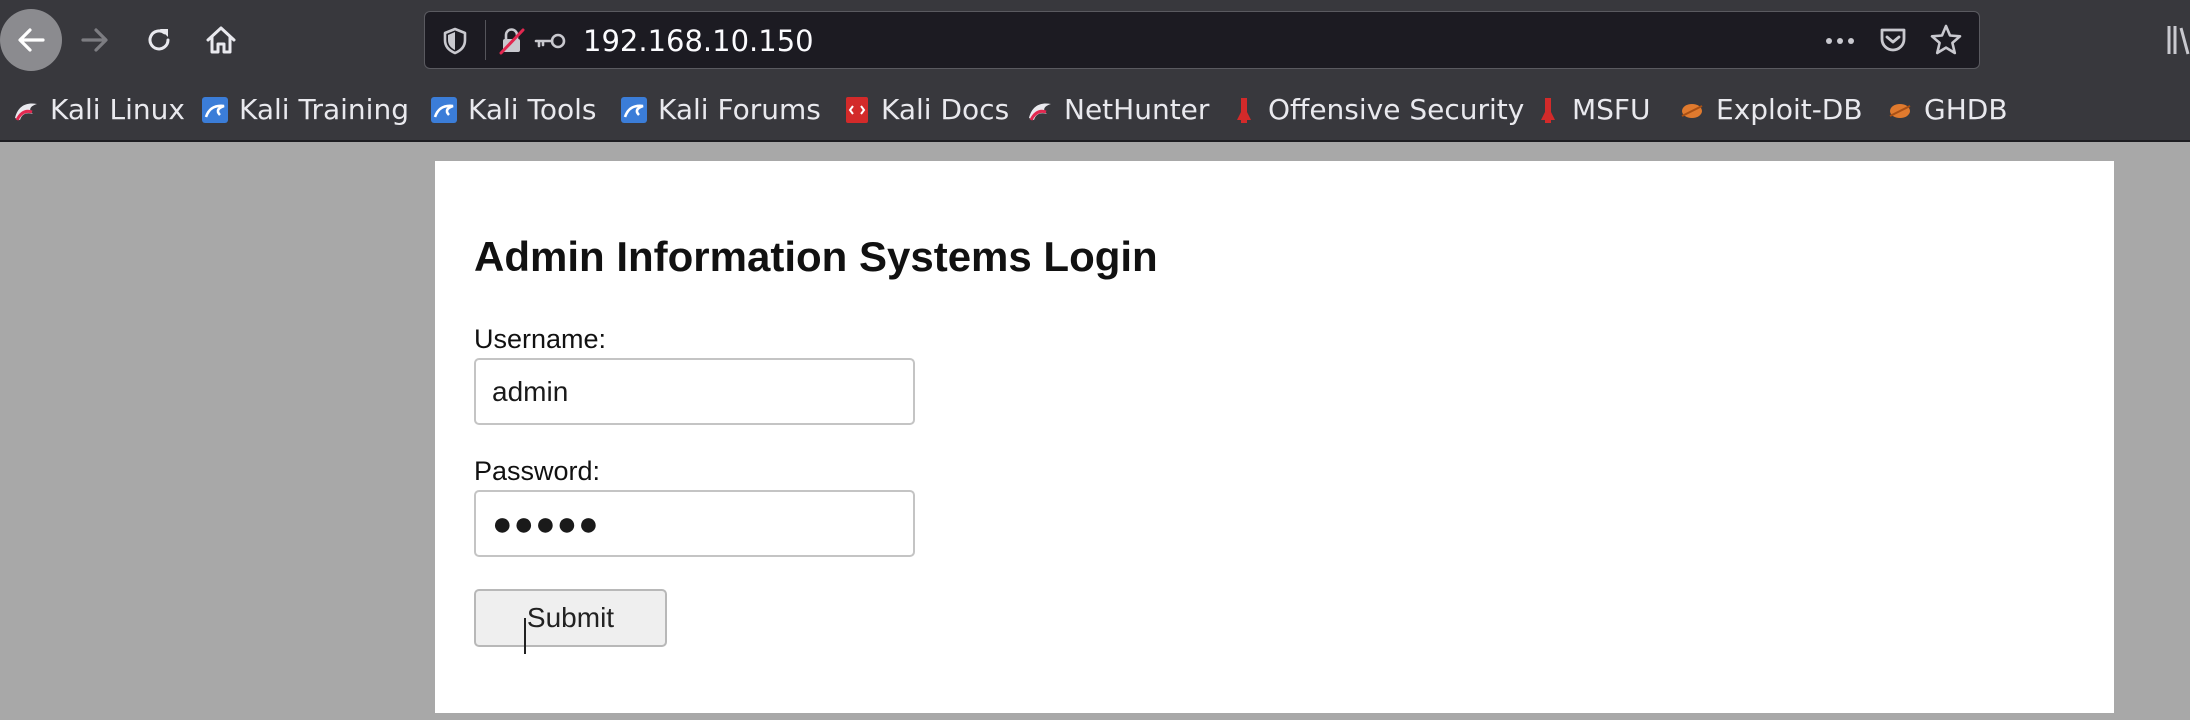 This screenshot has width=2190, height=720. Describe the element at coordinates (1244, 110) in the screenshot. I see `offsec-icon` at that location.